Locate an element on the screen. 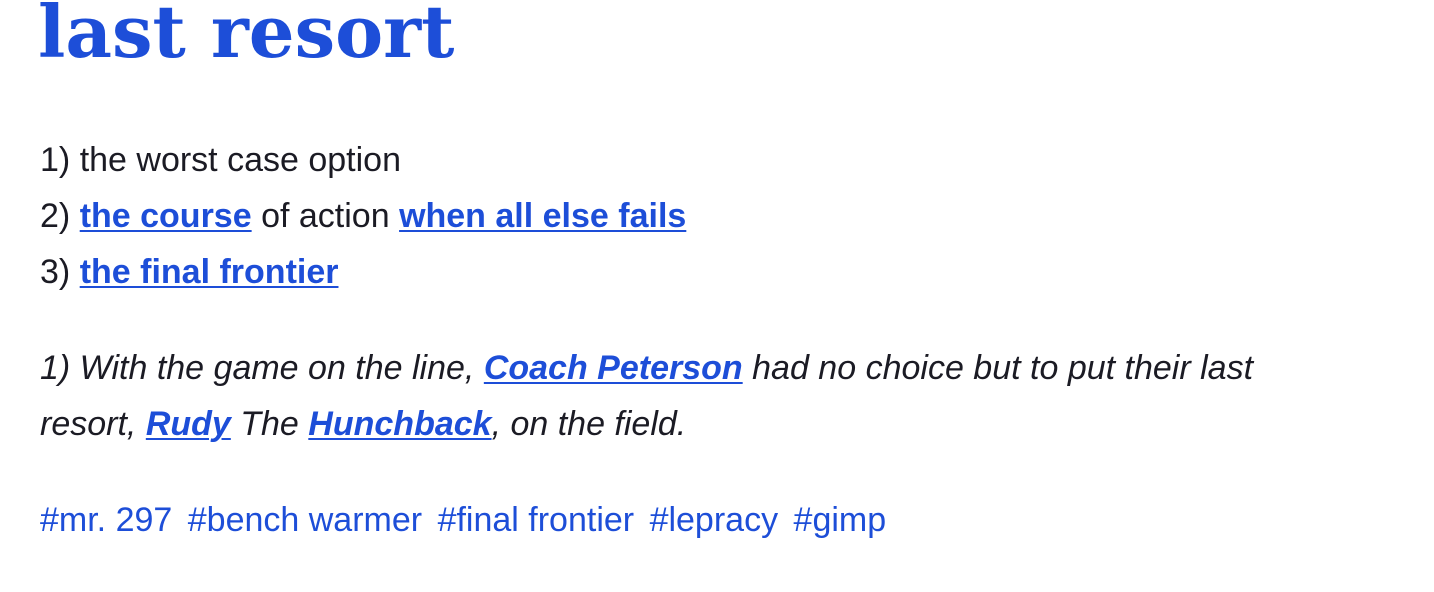  meaning-text: the worst case option is located at coordinates (240, 160).